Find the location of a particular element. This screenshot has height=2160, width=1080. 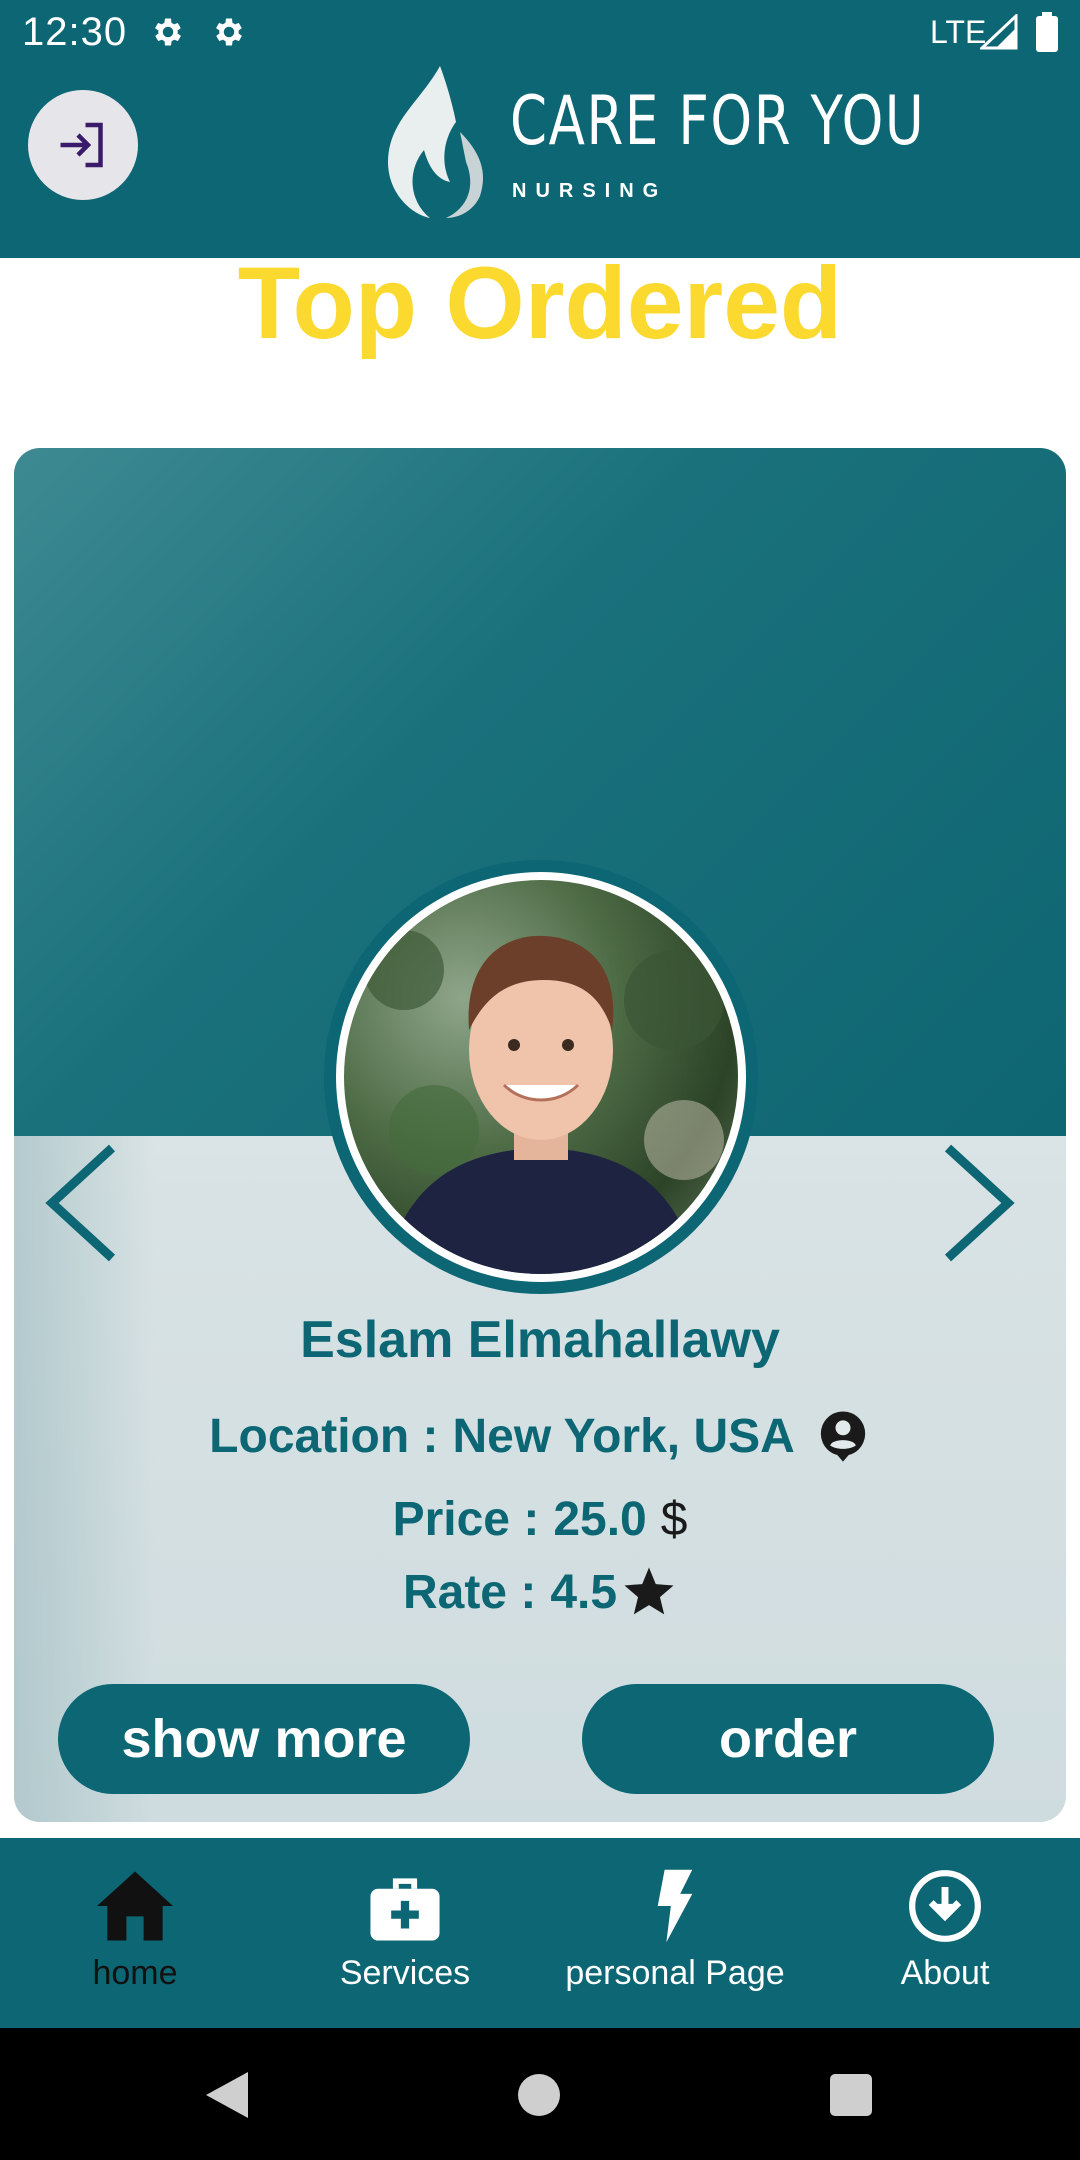

status-time: 12:30 is located at coordinates (75, 32).